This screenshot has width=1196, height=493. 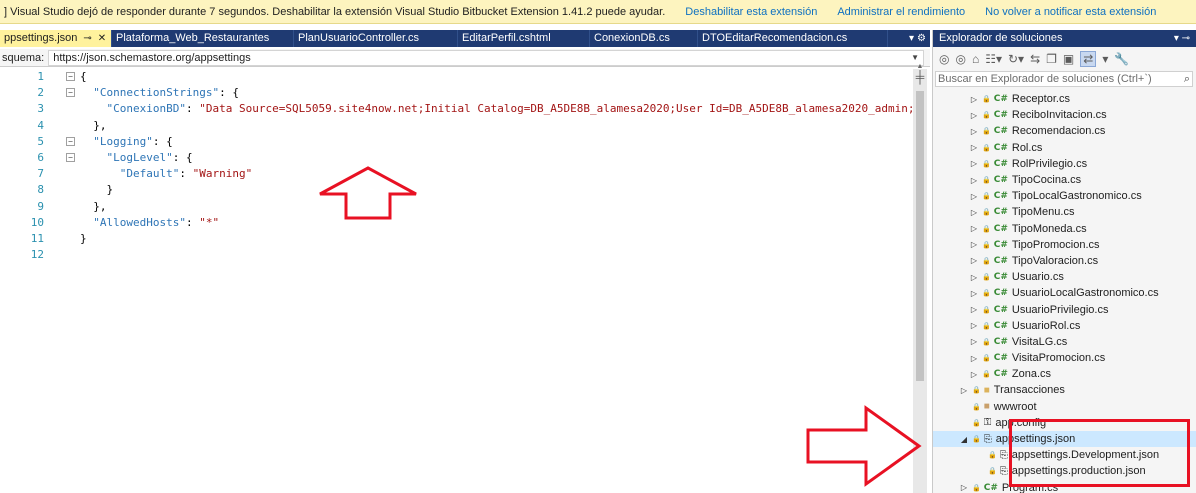 What do you see at coordinates (901, 12) in the screenshot?
I see `manage-performance-link: Administrar el rendimiento` at bounding box center [901, 12].